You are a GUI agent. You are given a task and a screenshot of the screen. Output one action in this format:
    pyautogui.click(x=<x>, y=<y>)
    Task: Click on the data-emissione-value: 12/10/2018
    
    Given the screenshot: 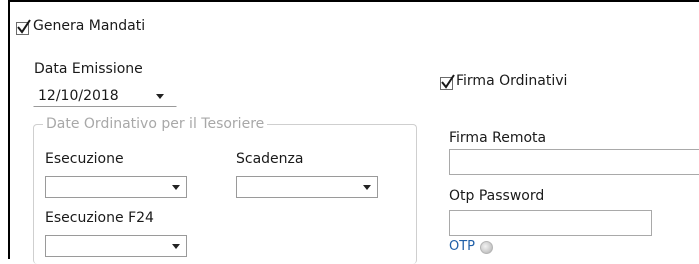 What is the action you would take?
    pyautogui.click(x=78, y=96)
    